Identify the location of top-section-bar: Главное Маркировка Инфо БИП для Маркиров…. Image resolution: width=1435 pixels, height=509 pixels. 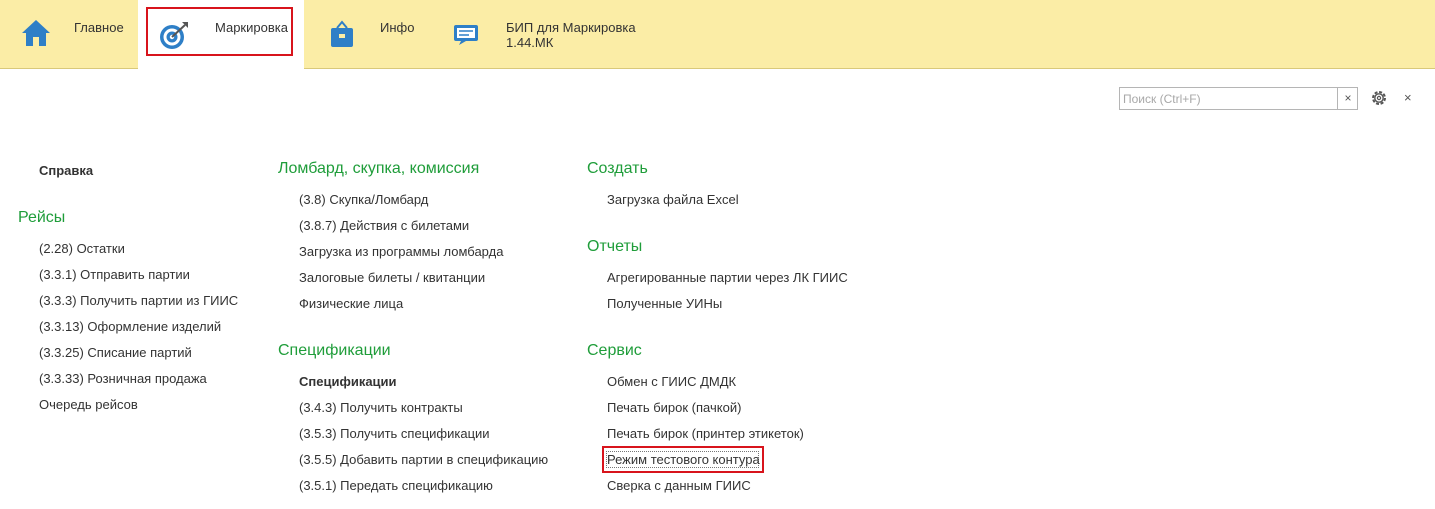
(717, 34).